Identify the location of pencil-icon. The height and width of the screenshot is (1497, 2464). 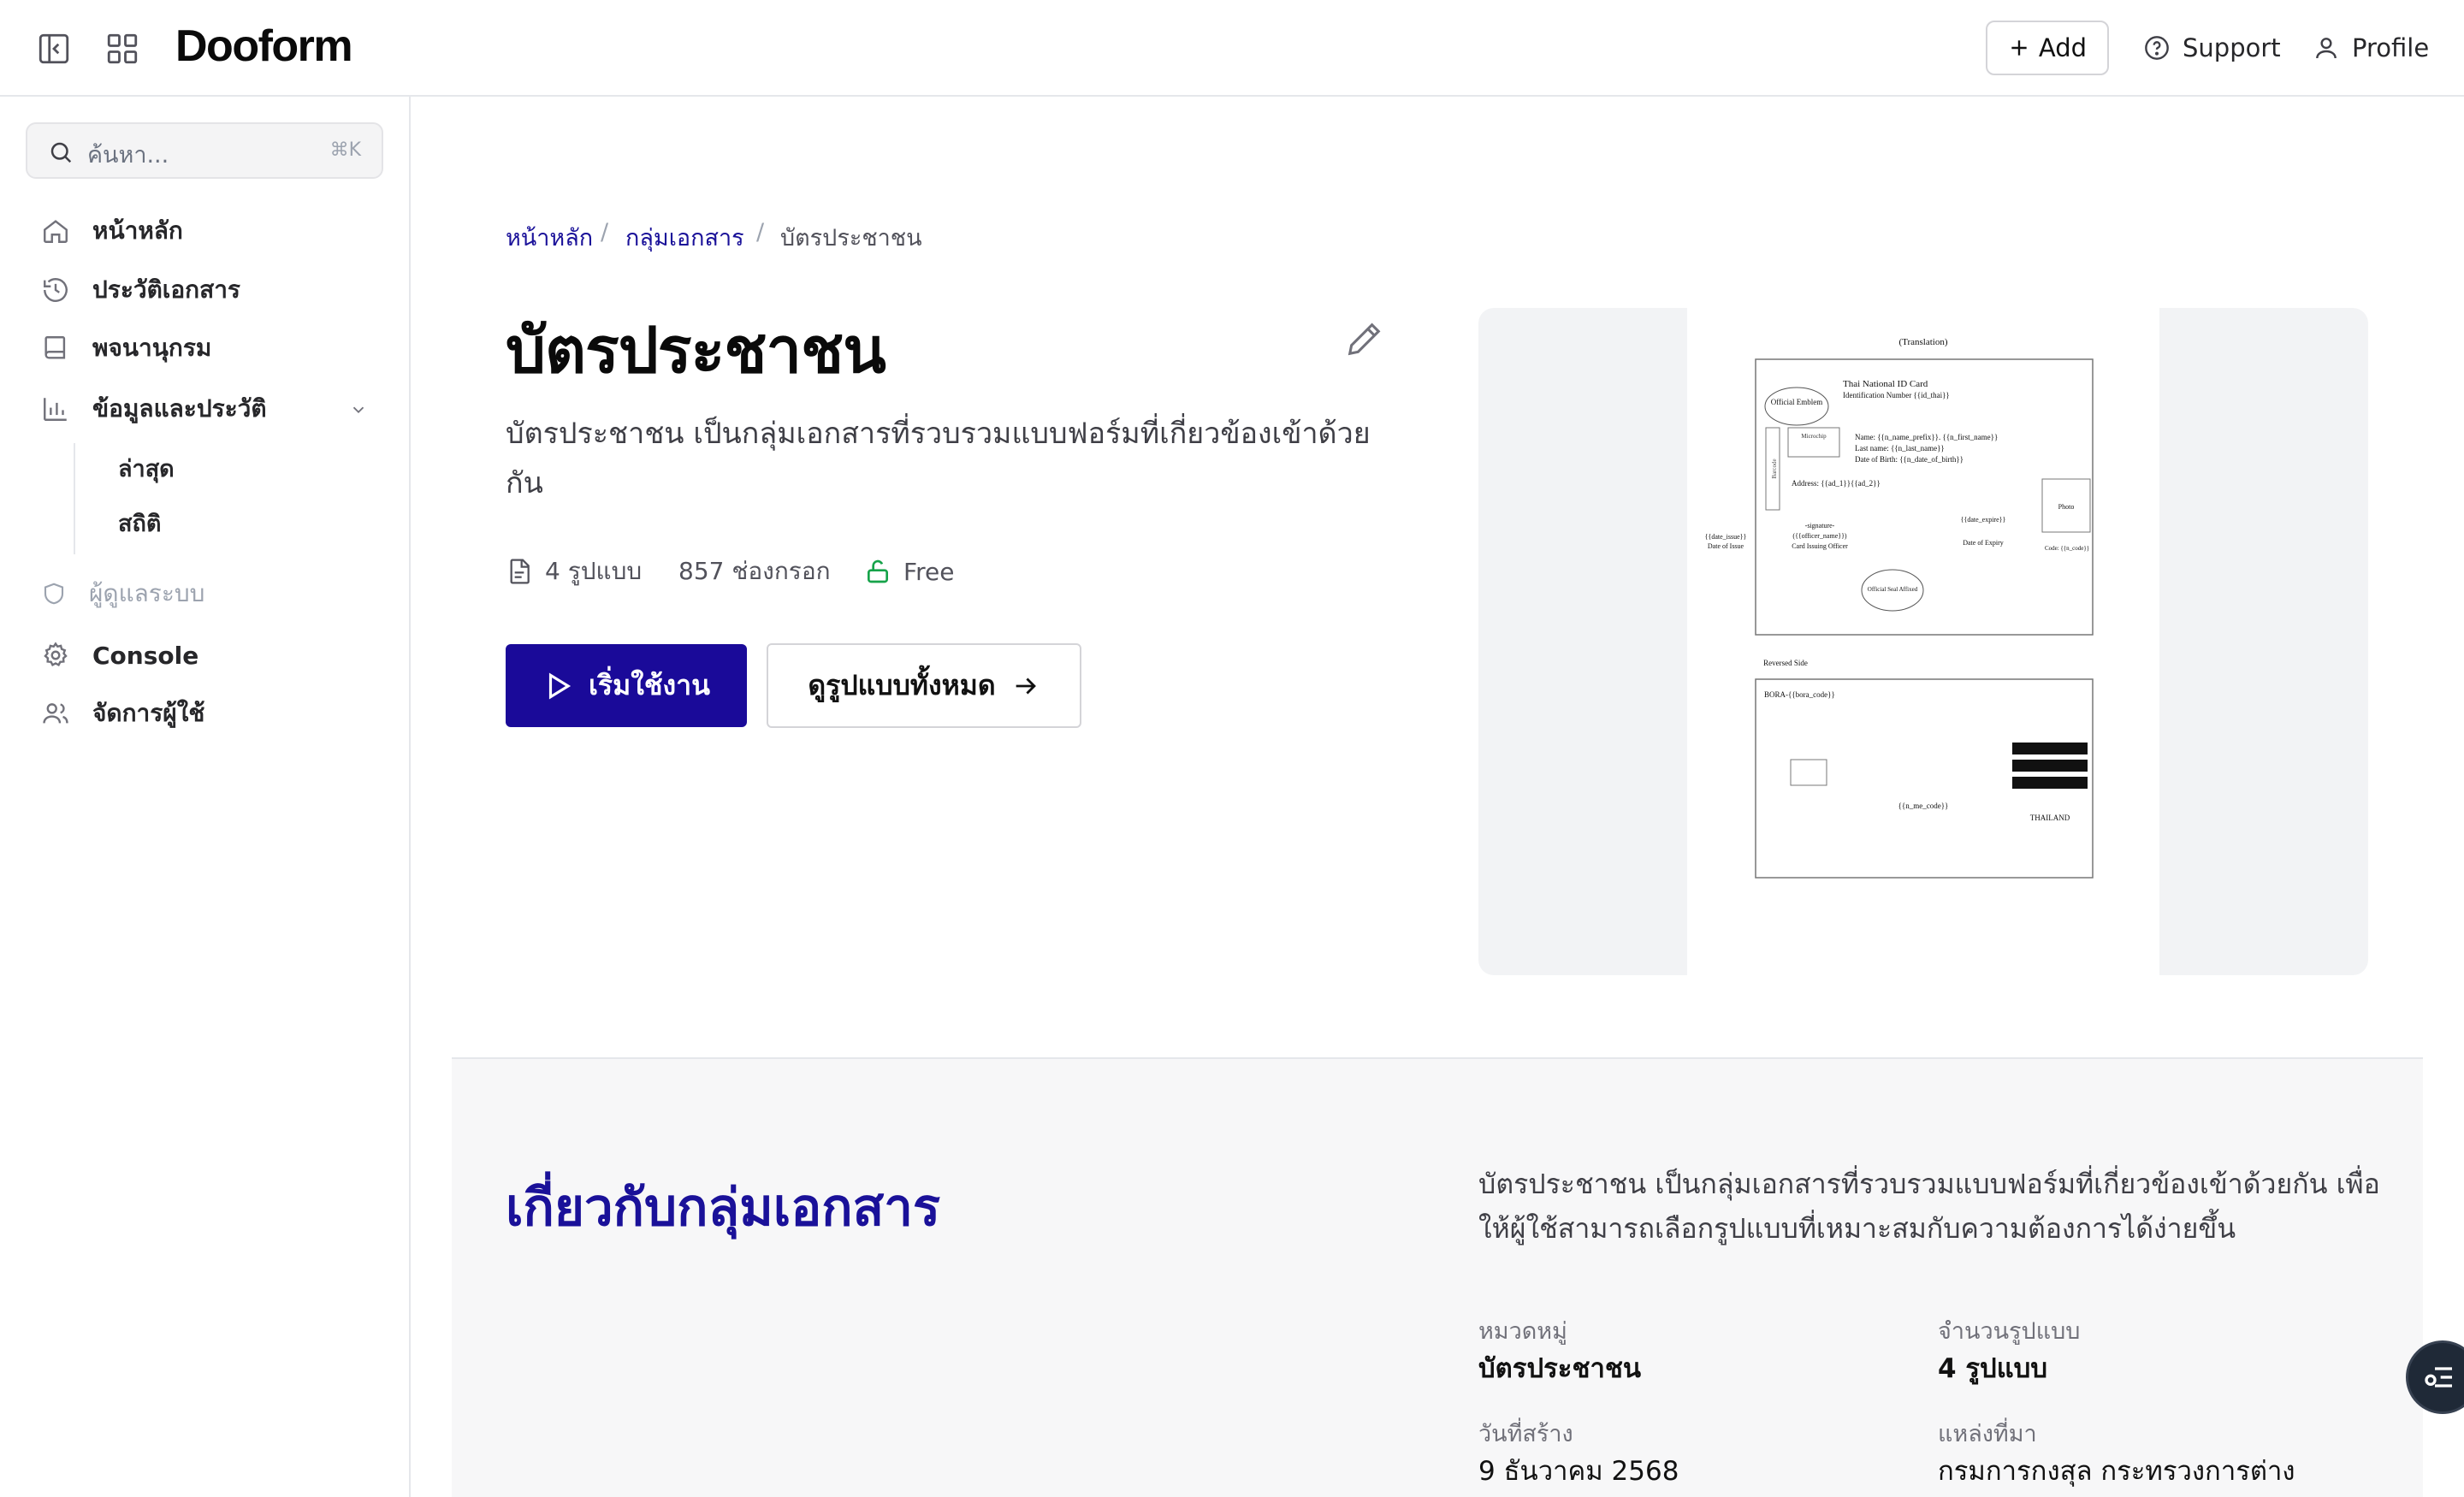
(1364, 338).